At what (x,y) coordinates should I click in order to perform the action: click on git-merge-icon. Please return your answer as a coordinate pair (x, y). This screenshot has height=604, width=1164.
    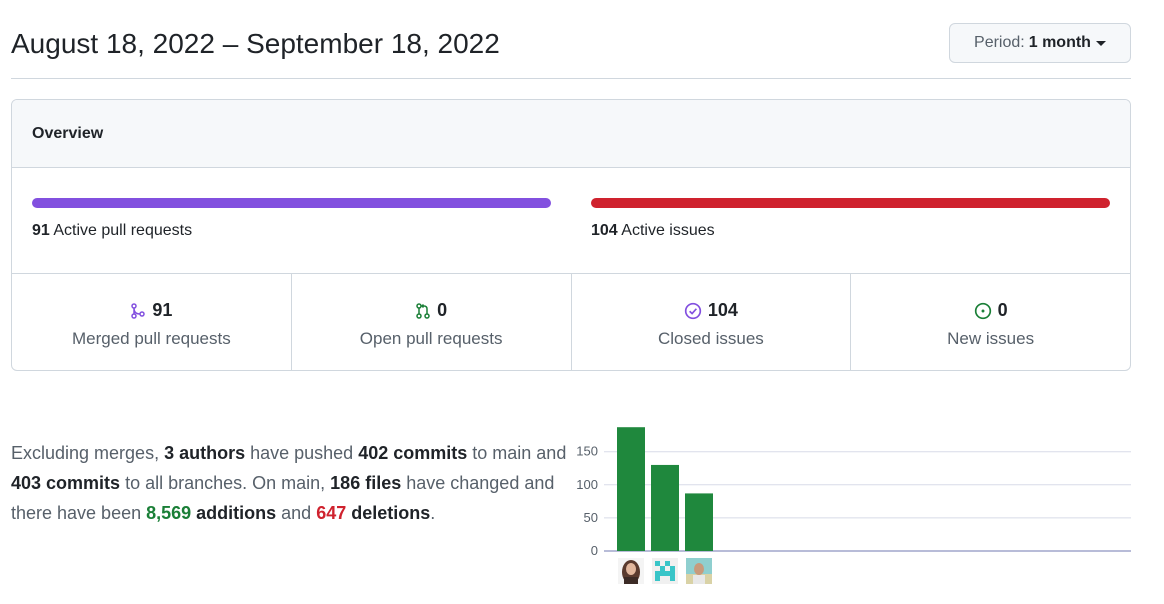
    Looking at the image, I should click on (138, 310).